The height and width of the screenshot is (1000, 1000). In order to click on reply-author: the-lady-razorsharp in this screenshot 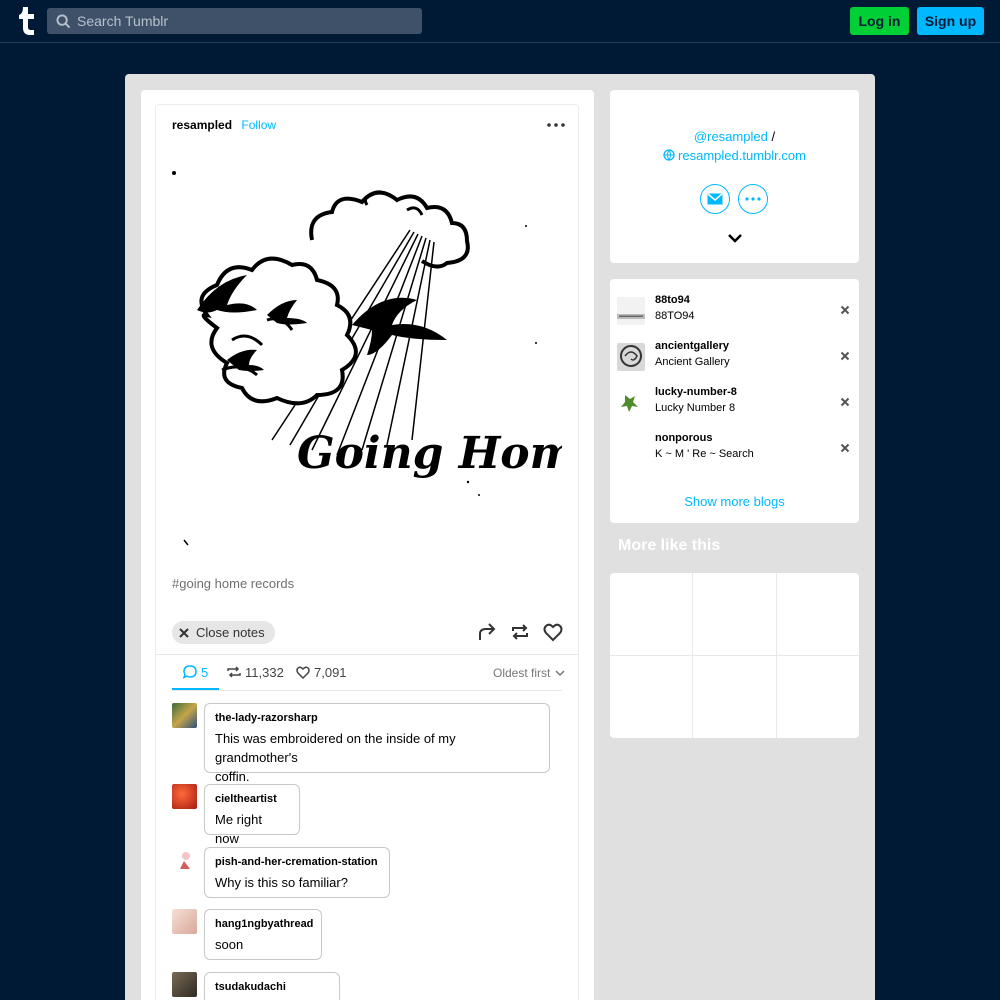, I will do `click(377, 718)`.